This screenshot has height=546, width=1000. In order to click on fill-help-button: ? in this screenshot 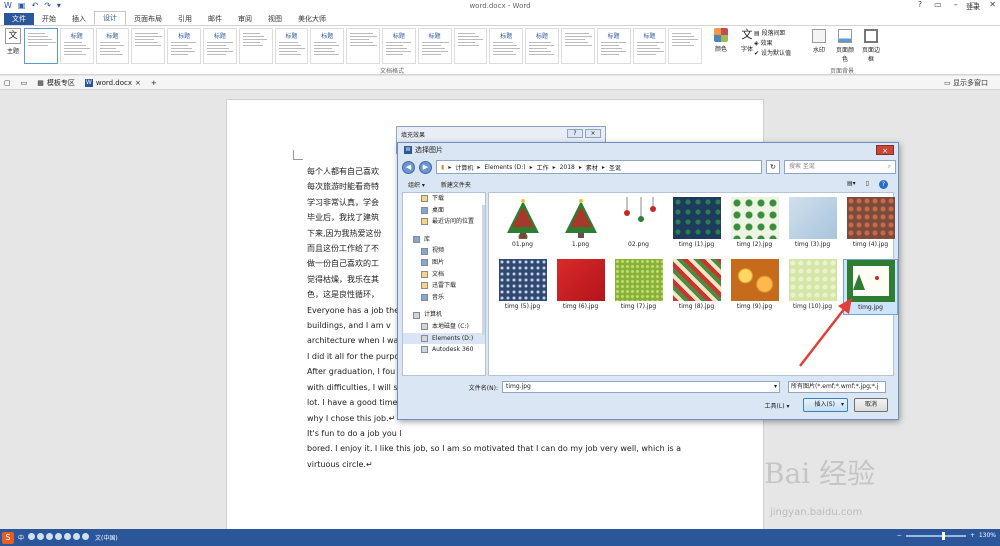, I will do `click(575, 133)`.